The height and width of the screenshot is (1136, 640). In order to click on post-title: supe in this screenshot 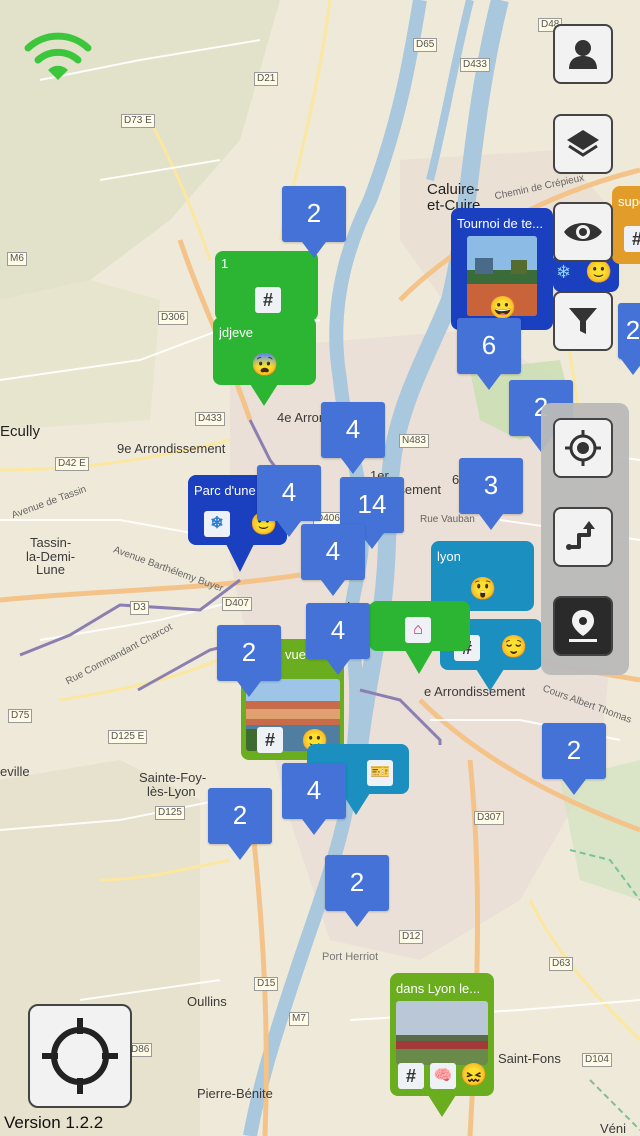, I will do `click(629, 201)`.